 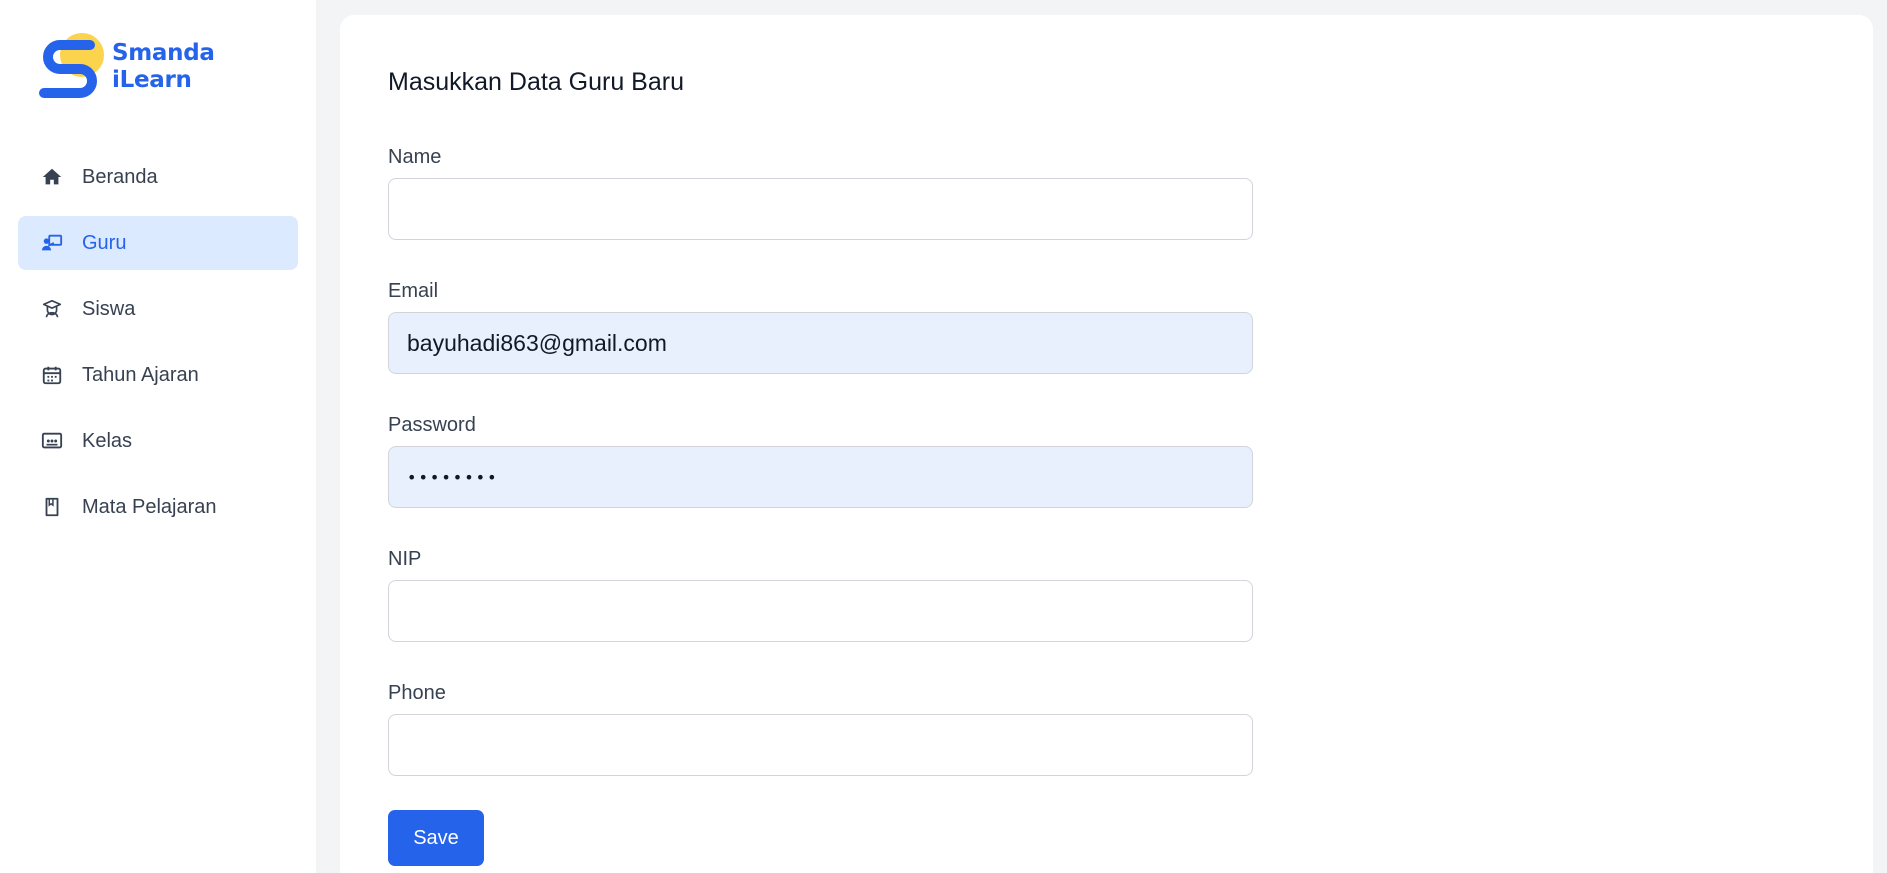 I want to click on sidebar-item-label: Beranda, so click(x=120, y=176).